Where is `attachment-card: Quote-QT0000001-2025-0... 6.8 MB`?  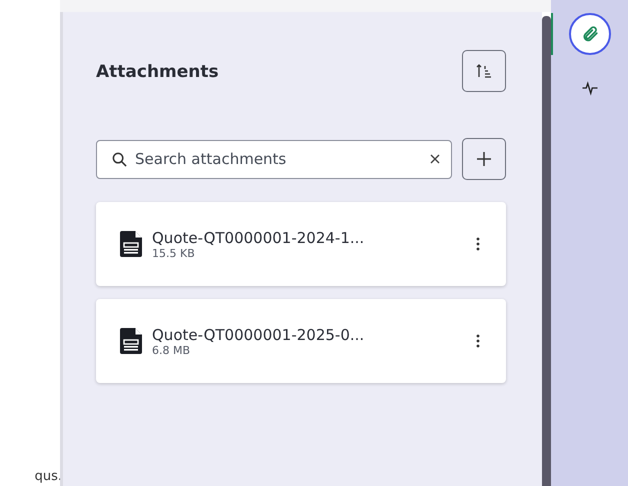
attachment-card: Quote-QT0000001-2025-0... 6.8 MB is located at coordinates (301, 341).